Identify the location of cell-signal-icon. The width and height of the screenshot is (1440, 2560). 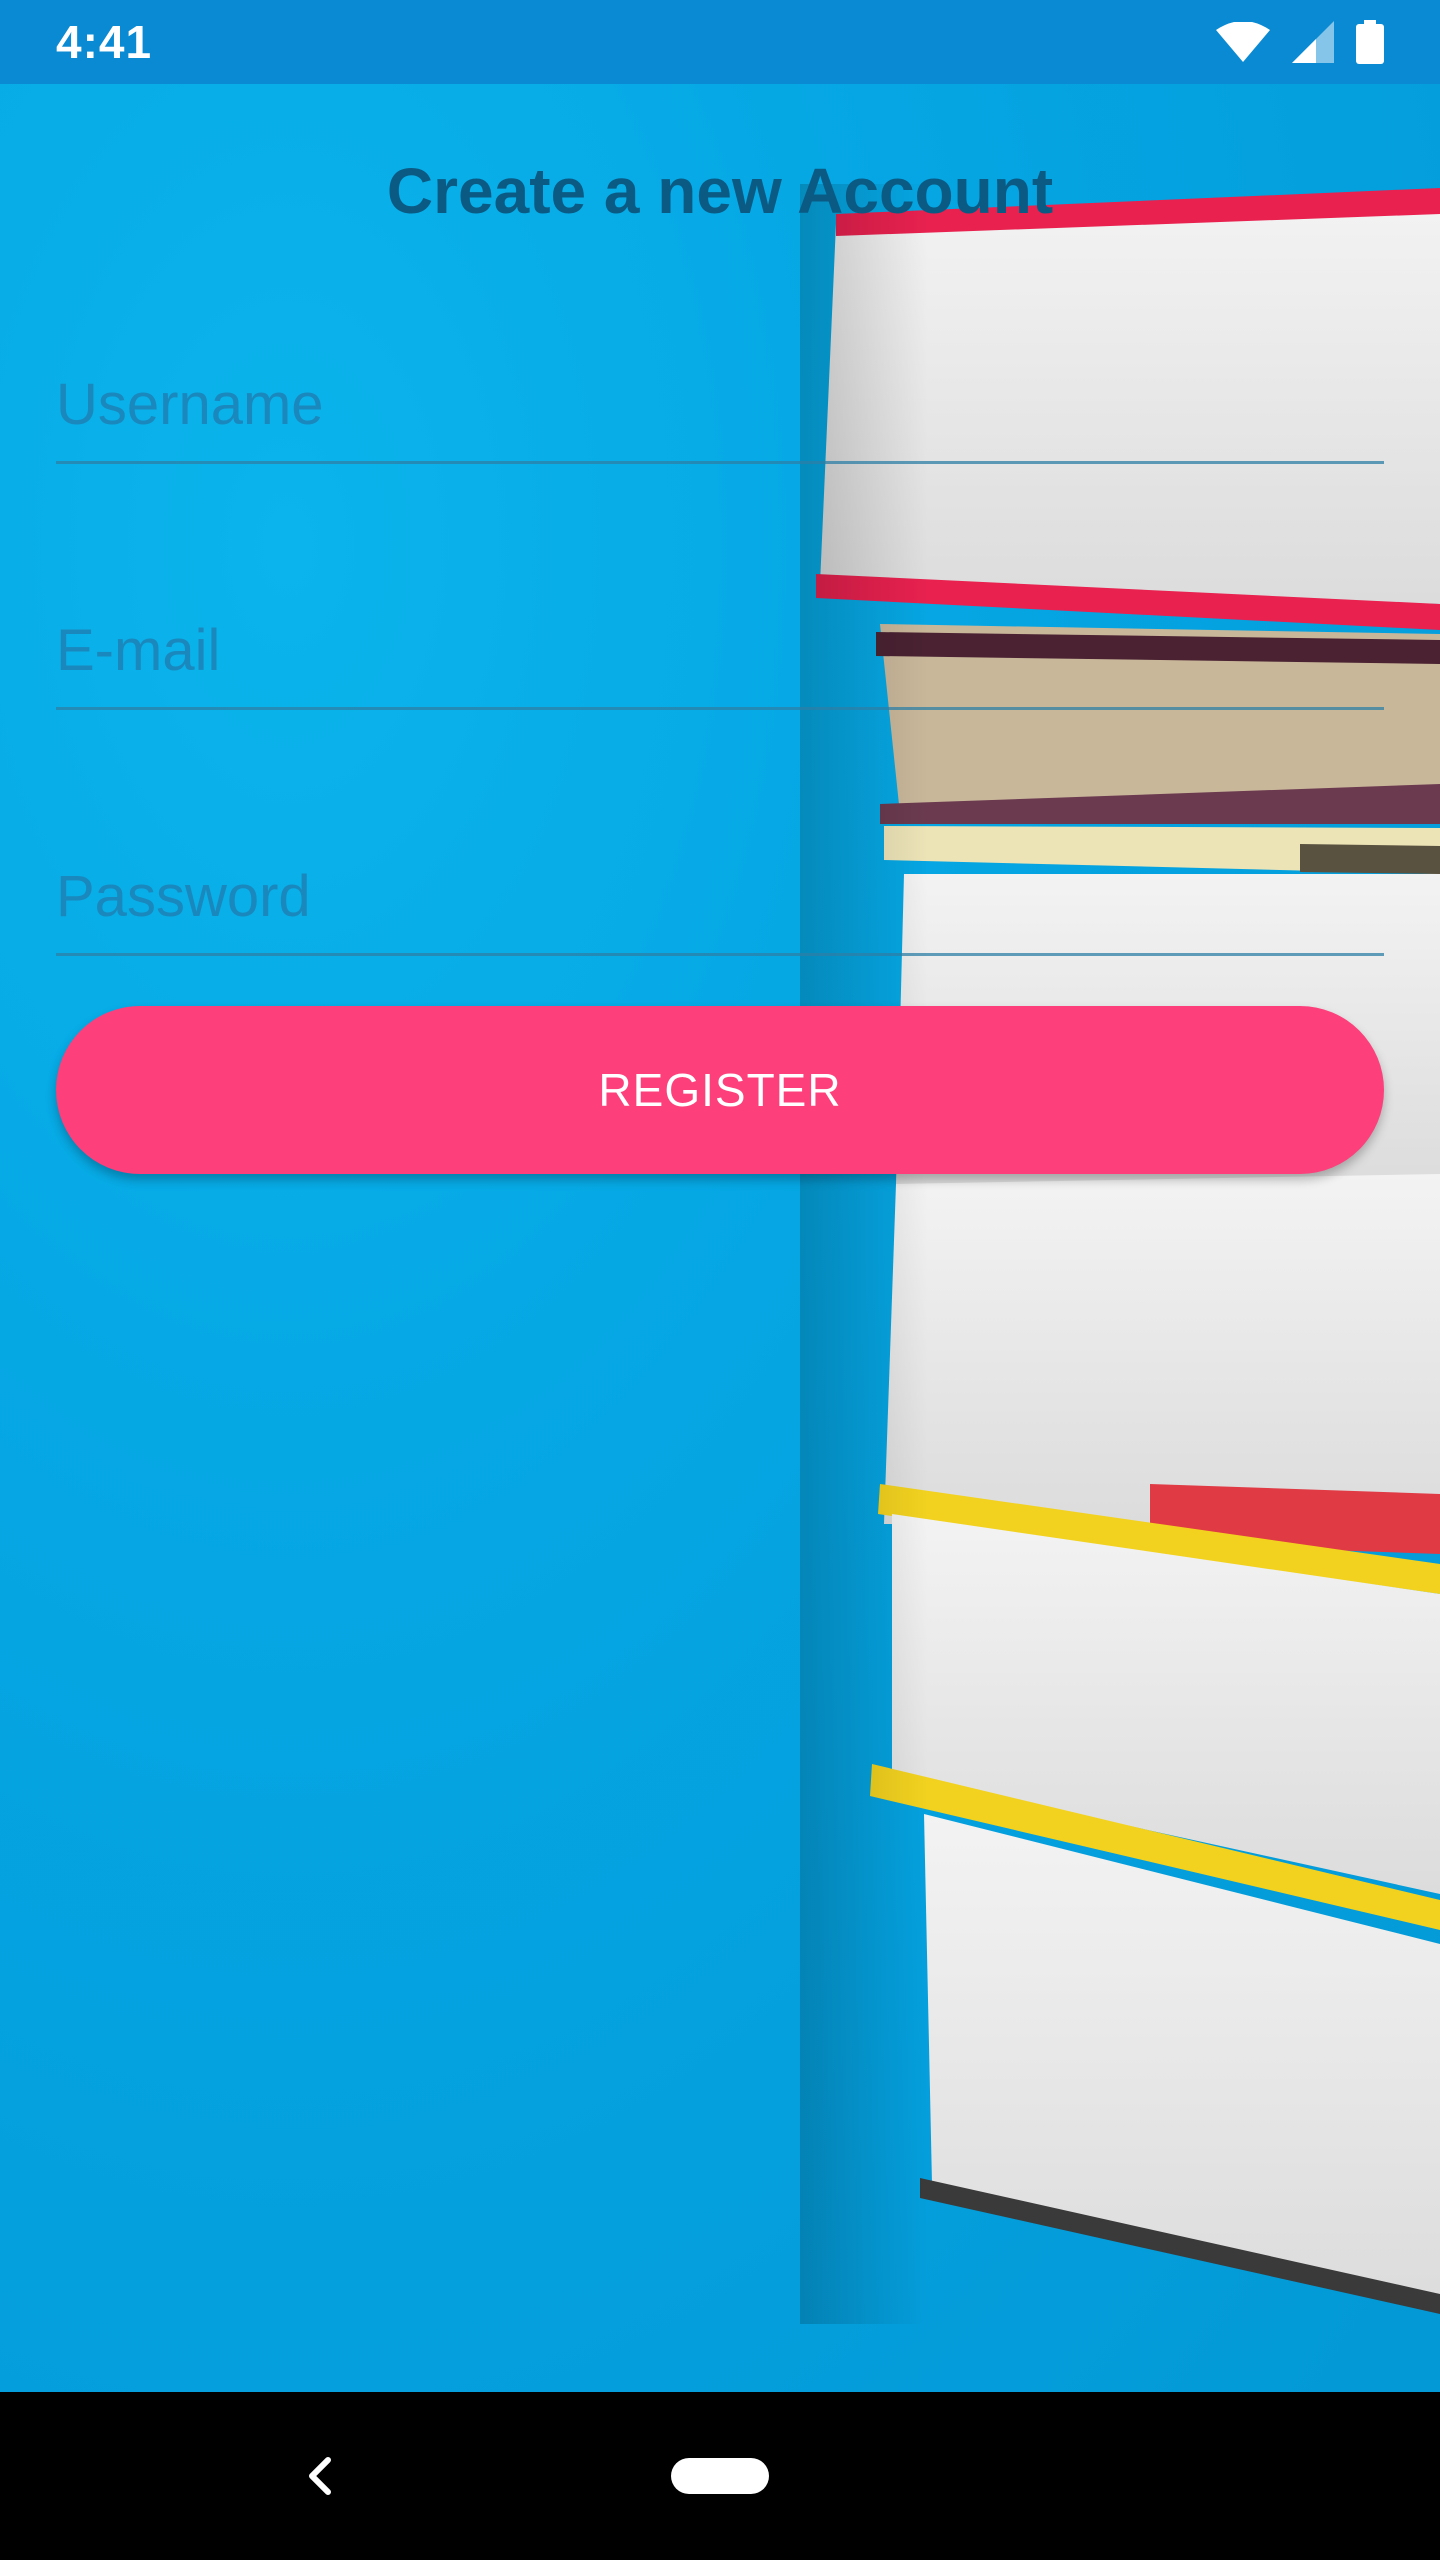
(1313, 42).